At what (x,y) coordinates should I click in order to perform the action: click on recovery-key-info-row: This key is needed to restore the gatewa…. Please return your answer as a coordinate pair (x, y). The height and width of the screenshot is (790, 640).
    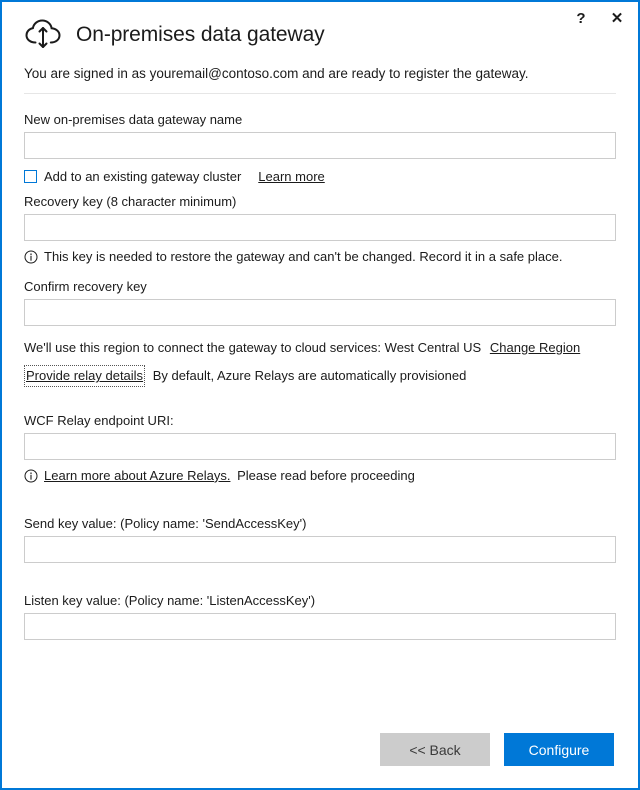
    Looking at the image, I should click on (320, 258).